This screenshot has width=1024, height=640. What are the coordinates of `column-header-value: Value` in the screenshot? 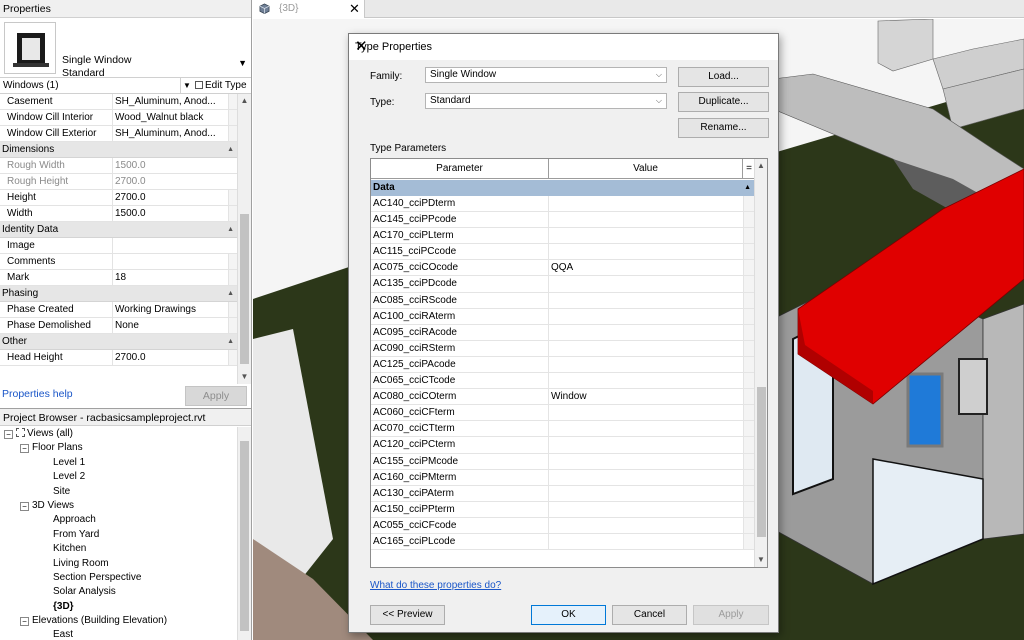 It's located at (646, 168).